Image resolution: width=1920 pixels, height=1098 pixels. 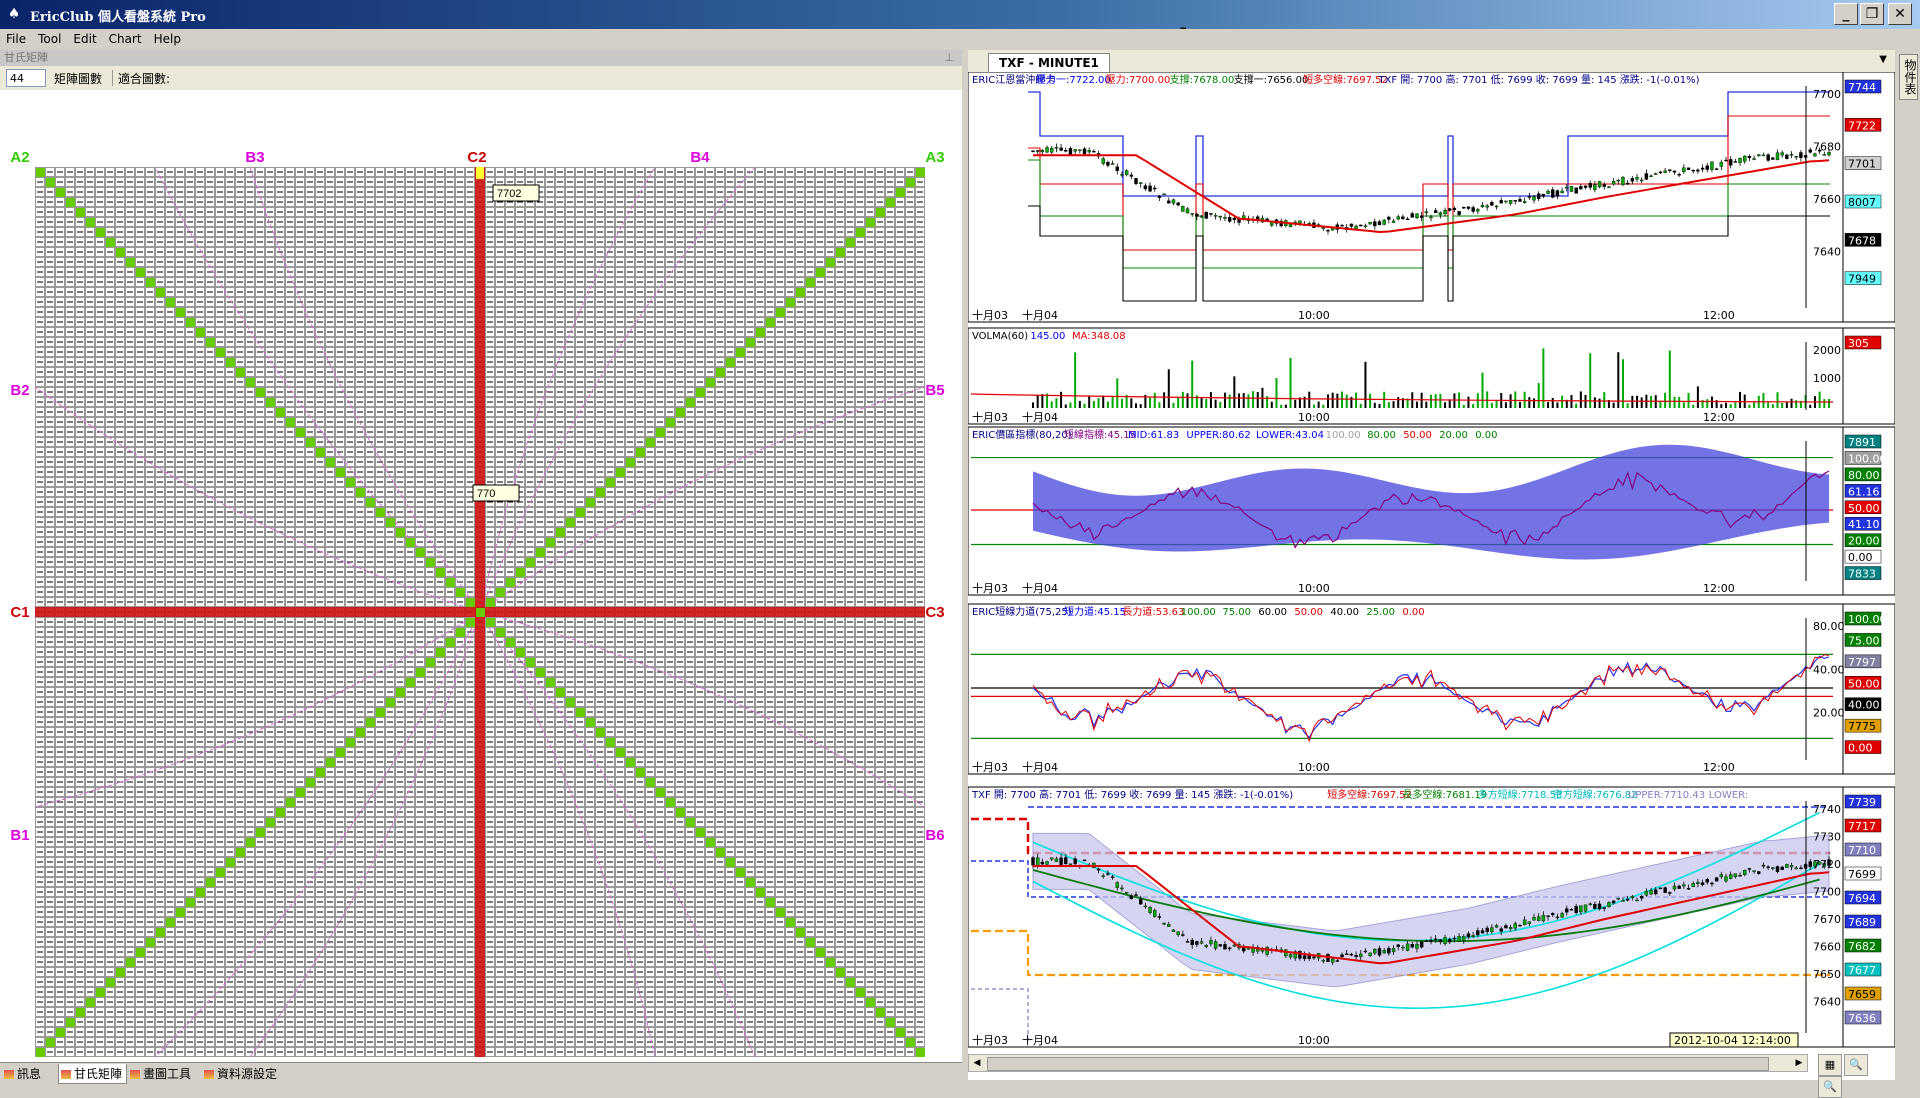 What do you see at coordinates (1830, 1065) in the screenshot?
I see `grid-icon: ▦` at bounding box center [1830, 1065].